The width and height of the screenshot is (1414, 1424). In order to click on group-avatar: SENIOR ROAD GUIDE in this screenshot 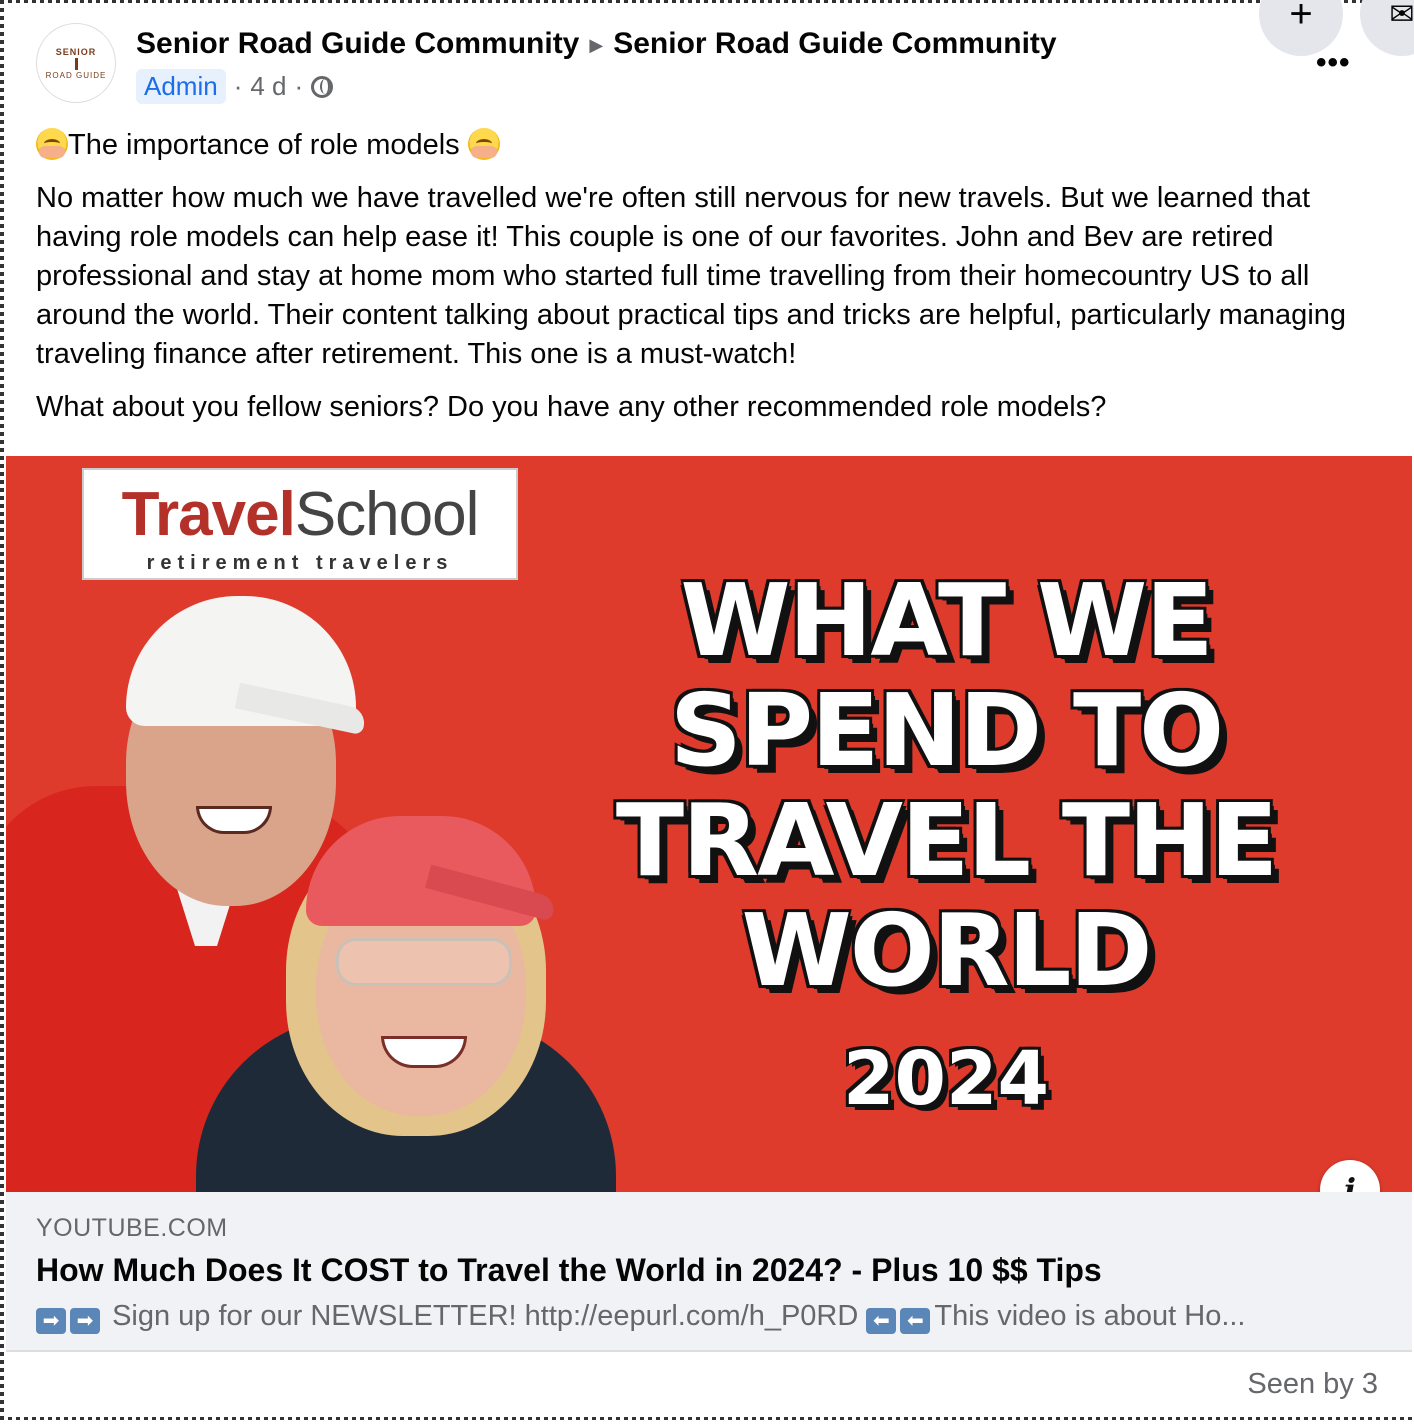, I will do `click(76, 63)`.